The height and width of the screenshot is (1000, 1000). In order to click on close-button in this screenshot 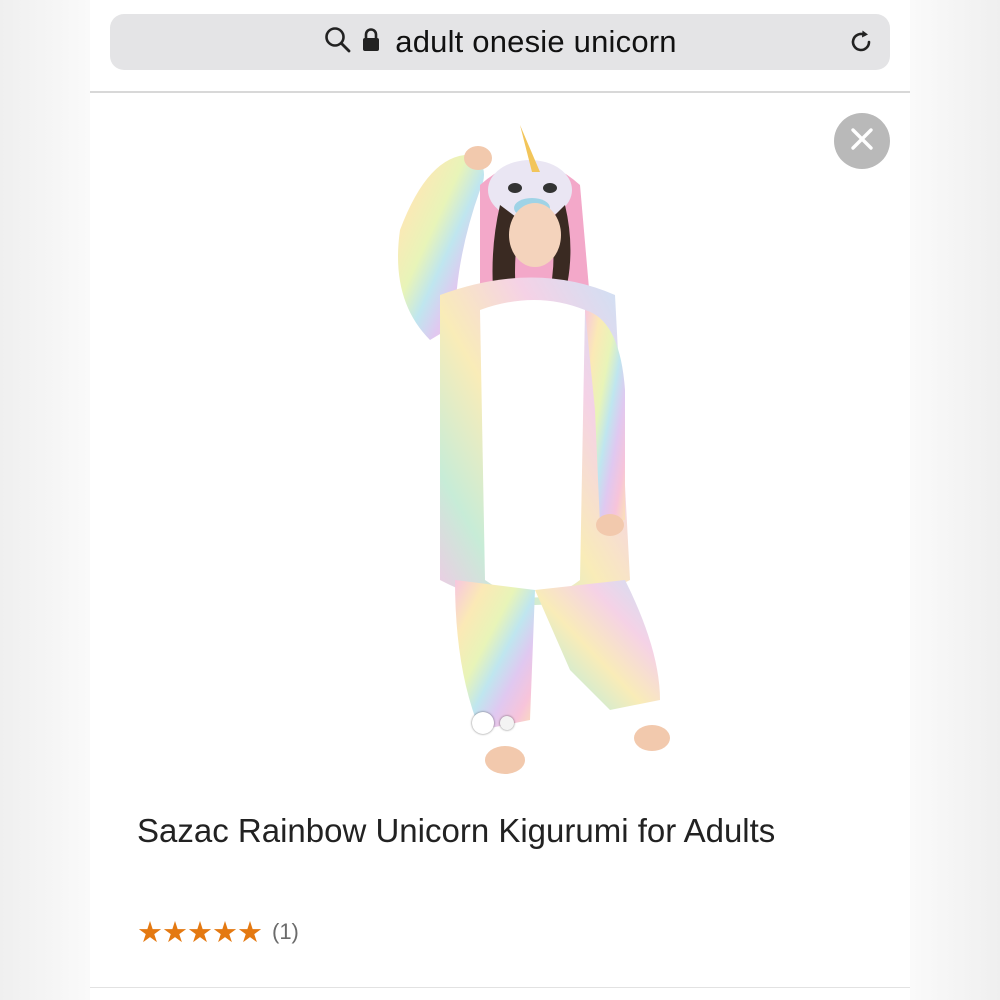, I will do `click(862, 141)`.